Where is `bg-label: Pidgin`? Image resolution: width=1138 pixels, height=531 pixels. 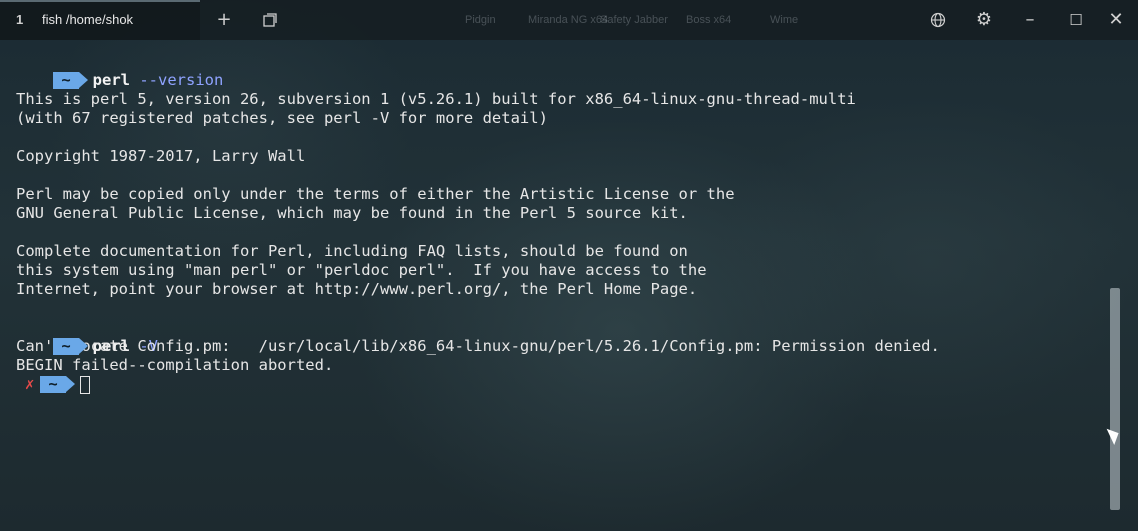
bg-label: Pidgin is located at coordinates (480, 20).